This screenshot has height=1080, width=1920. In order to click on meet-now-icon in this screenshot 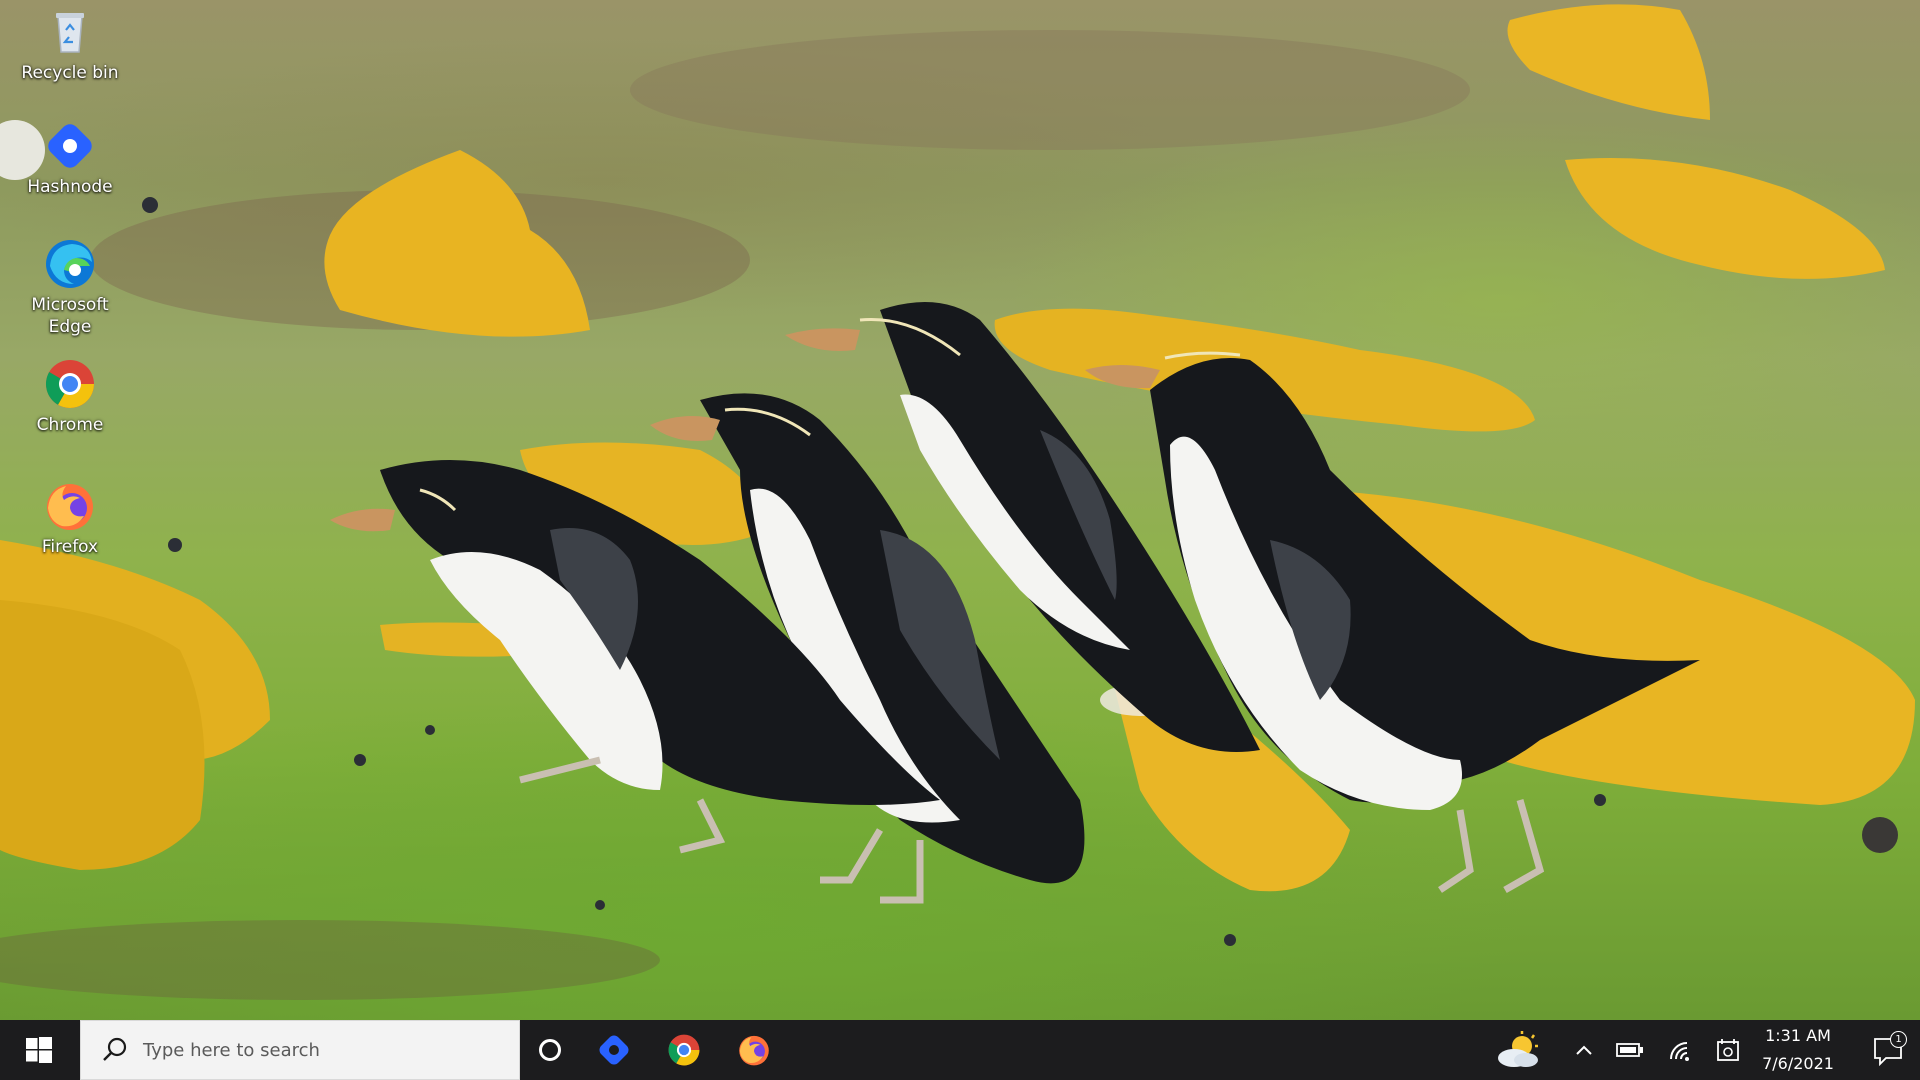, I will do `click(1728, 1050)`.